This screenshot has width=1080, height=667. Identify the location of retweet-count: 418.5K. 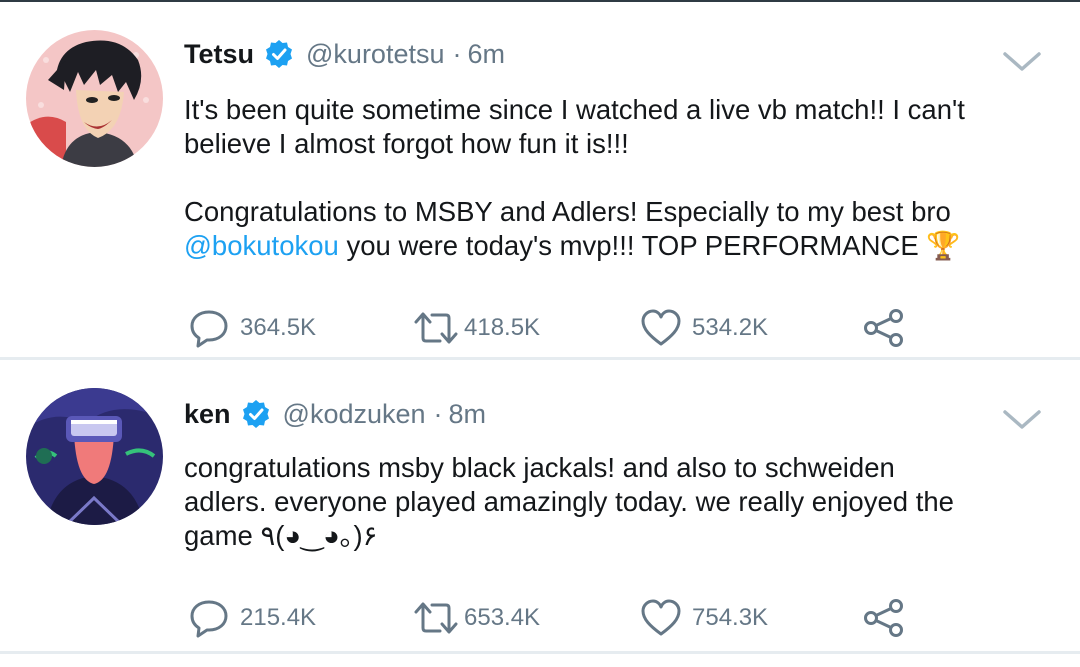
(502, 327).